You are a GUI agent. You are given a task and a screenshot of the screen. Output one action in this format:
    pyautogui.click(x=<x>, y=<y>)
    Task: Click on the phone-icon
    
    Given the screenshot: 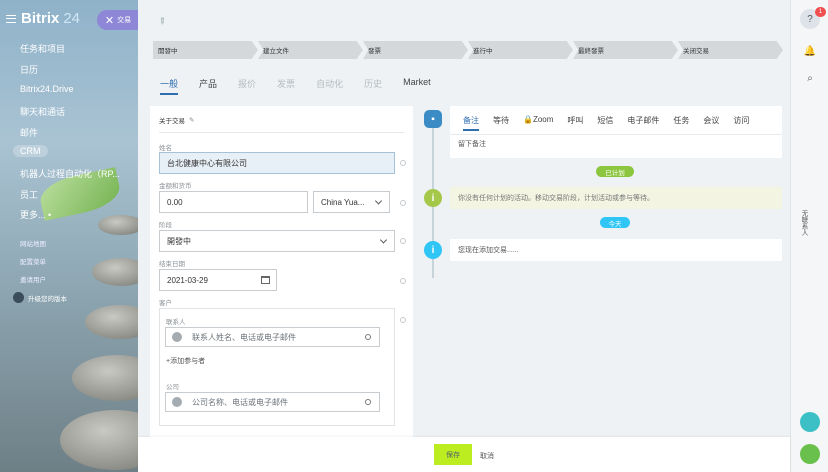 What is the action you would take?
    pyautogui.click(x=810, y=454)
    